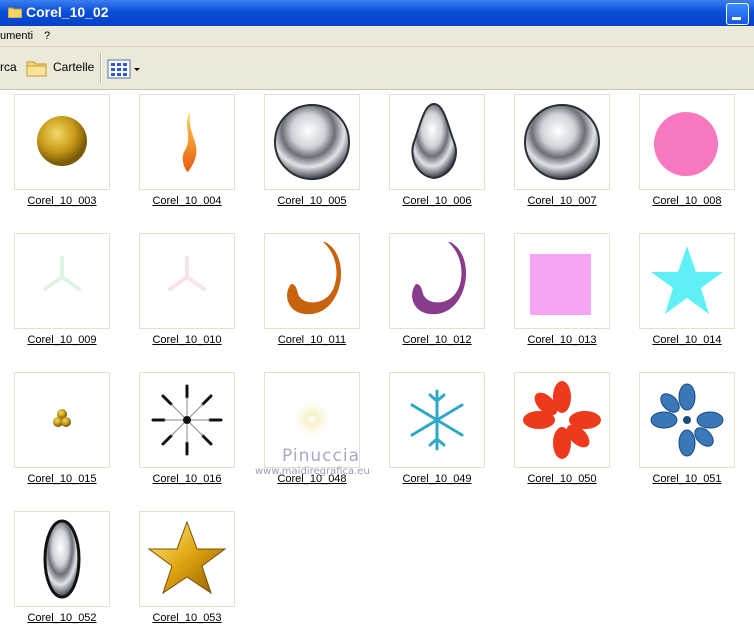 This screenshot has height=635, width=754. I want to click on file-name: Corel_10_012, so click(437, 340).